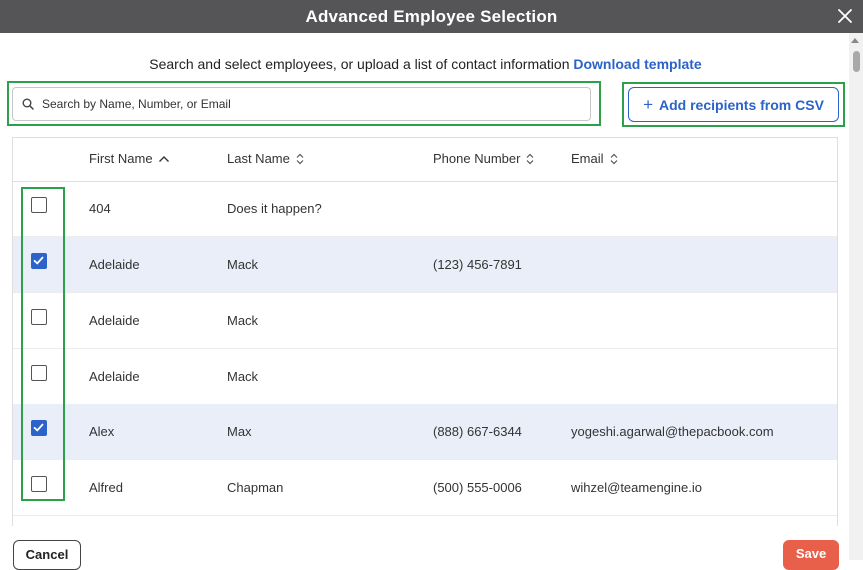  I want to click on column-header-phone-number: Phone Number, so click(484, 158).